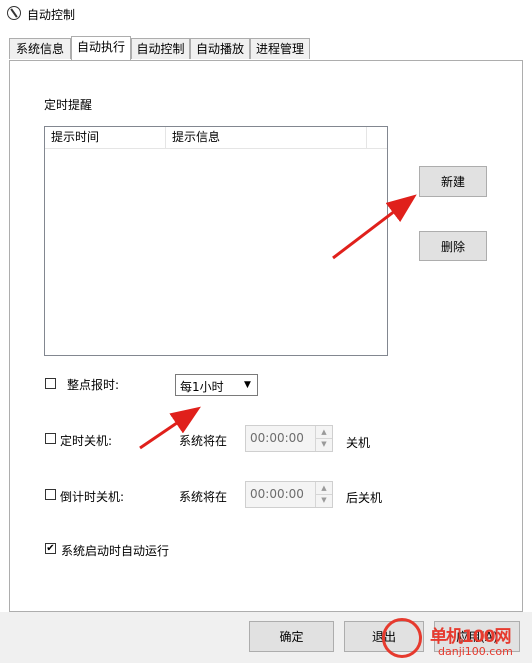 The image size is (532, 663). Describe the element at coordinates (374, 227) in the screenshot. I see `arrow-to-new-button` at that location.